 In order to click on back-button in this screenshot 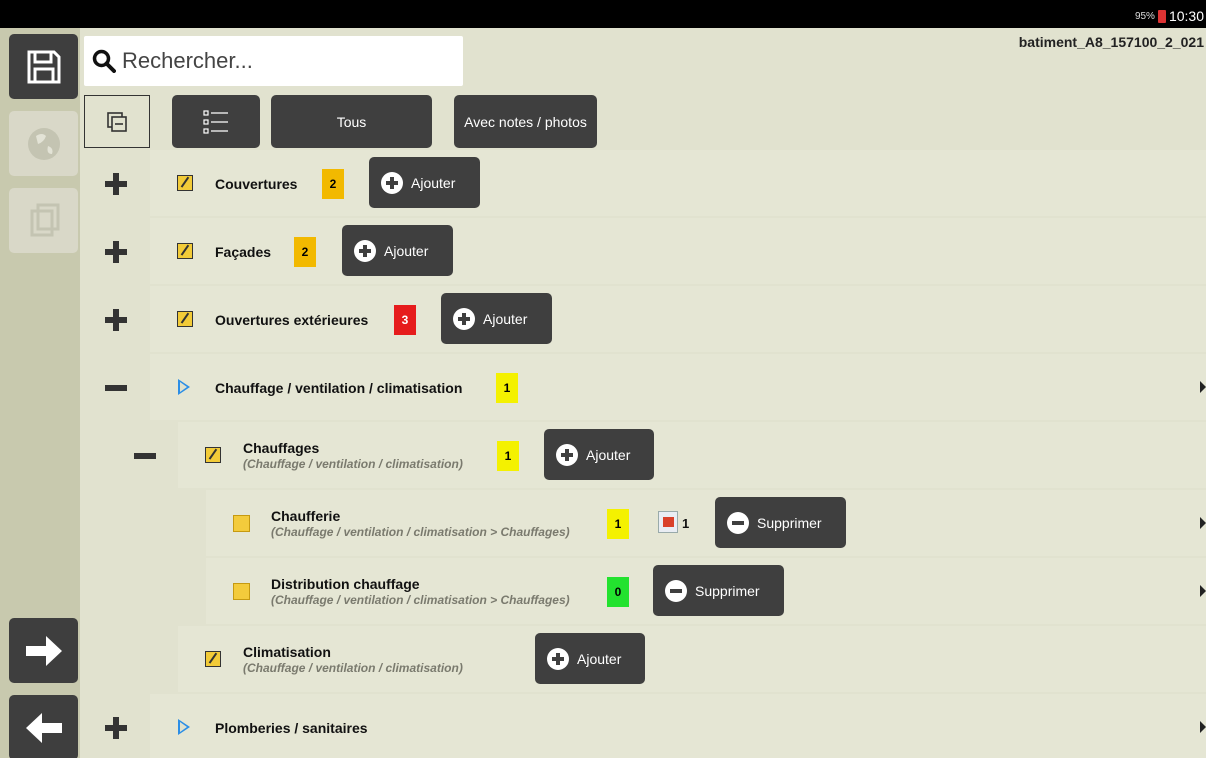, I will do `click(43, 726)`.